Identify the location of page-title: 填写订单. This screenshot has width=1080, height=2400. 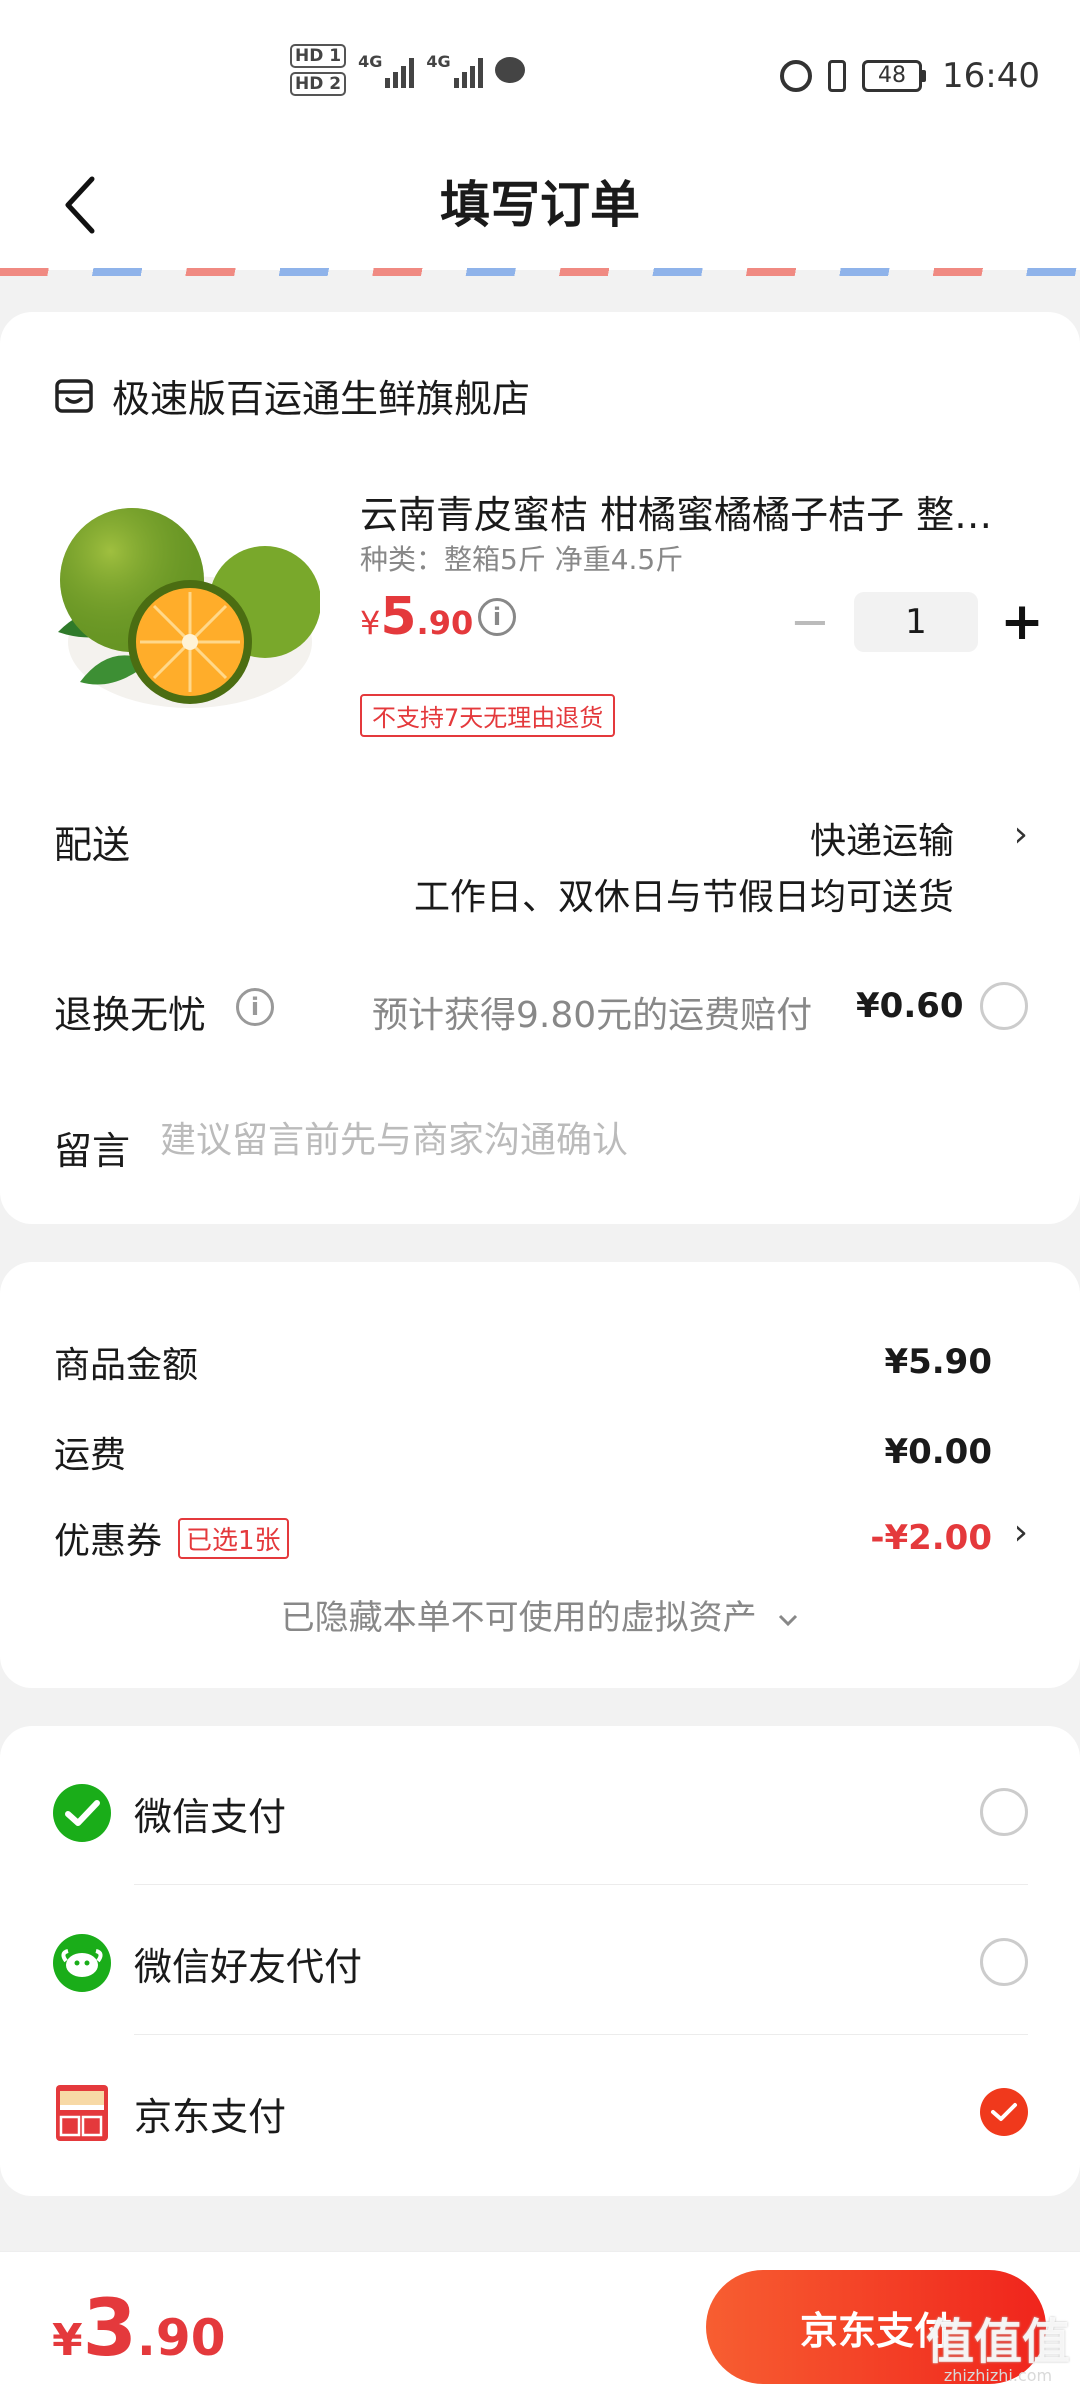
(540, 205).